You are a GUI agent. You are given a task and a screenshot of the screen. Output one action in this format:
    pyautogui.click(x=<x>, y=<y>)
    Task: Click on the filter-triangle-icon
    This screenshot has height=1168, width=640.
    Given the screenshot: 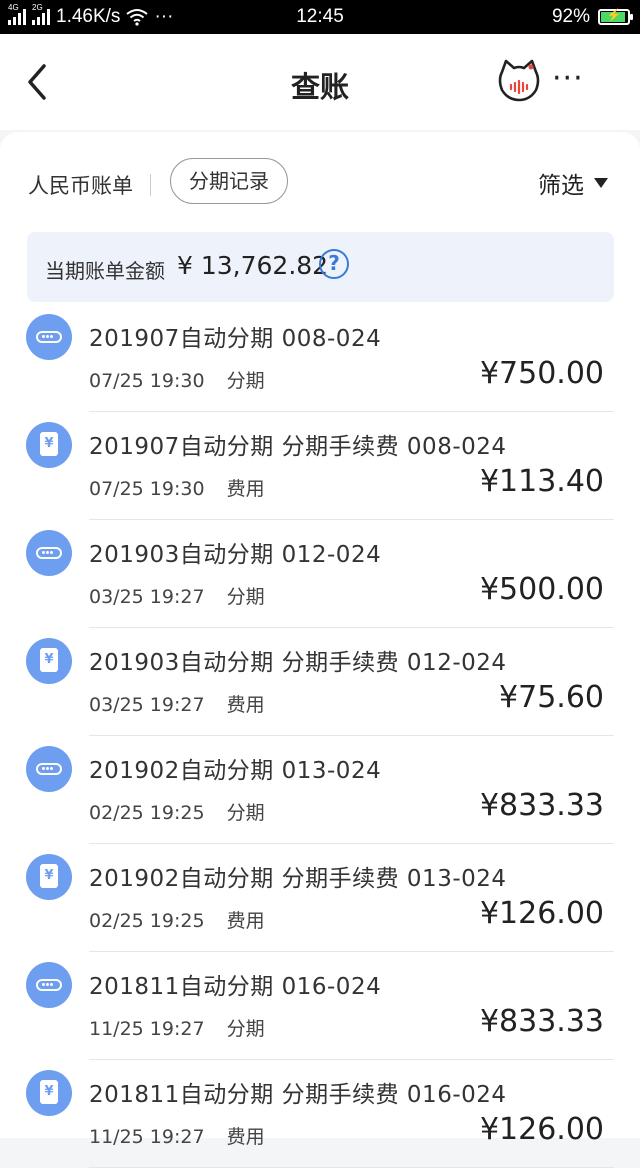 What is the action you would take?
    pyautogui.click(x=601, y=183)
    